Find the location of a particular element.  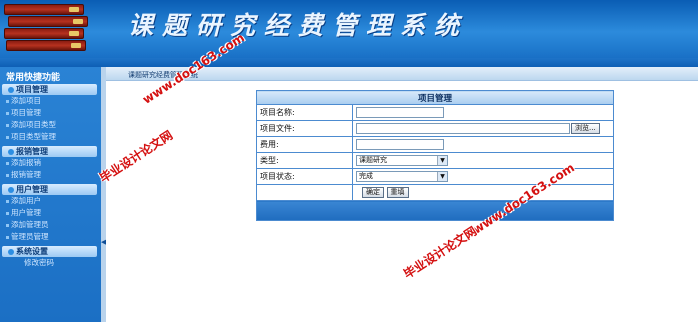

form-footer is located at coordinates (435, 210).